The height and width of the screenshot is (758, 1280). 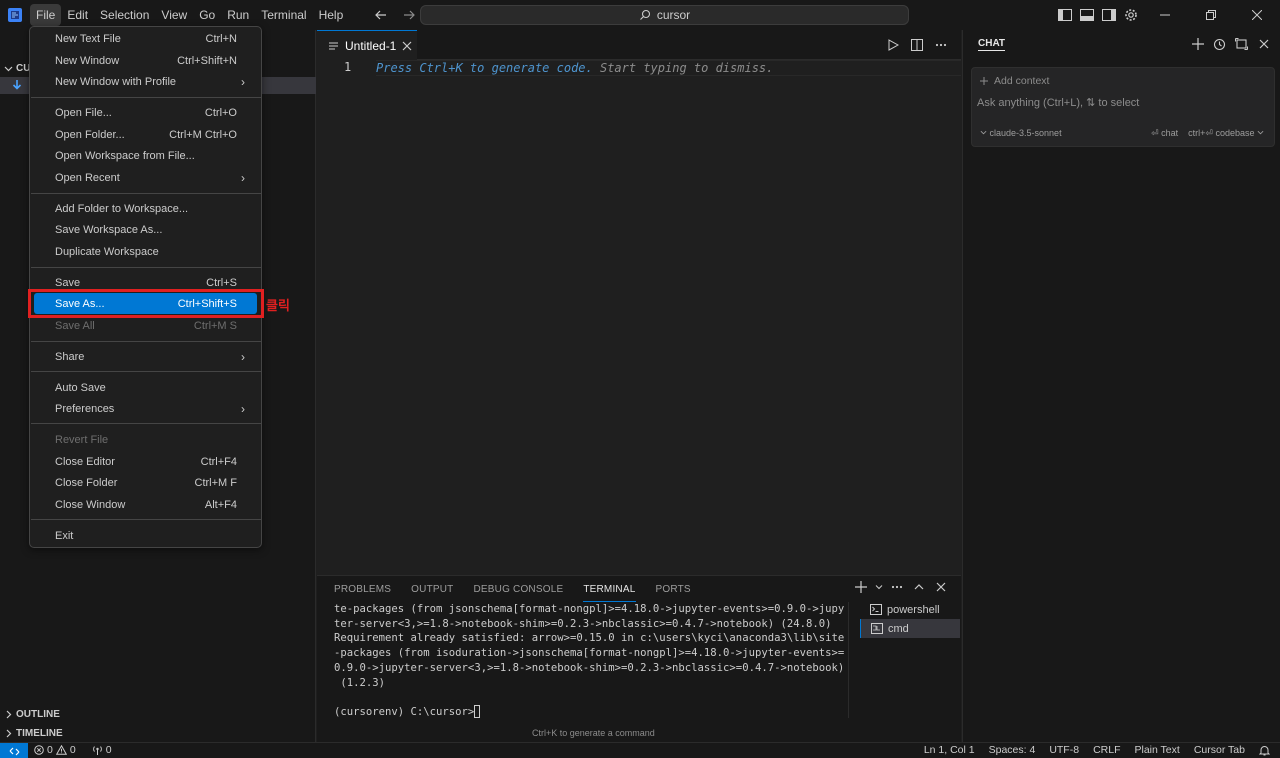 What do you see at coordinates (124, 15) in the screenshot?
I see `menu-selection: Selection` at bounding box center [124, 15].